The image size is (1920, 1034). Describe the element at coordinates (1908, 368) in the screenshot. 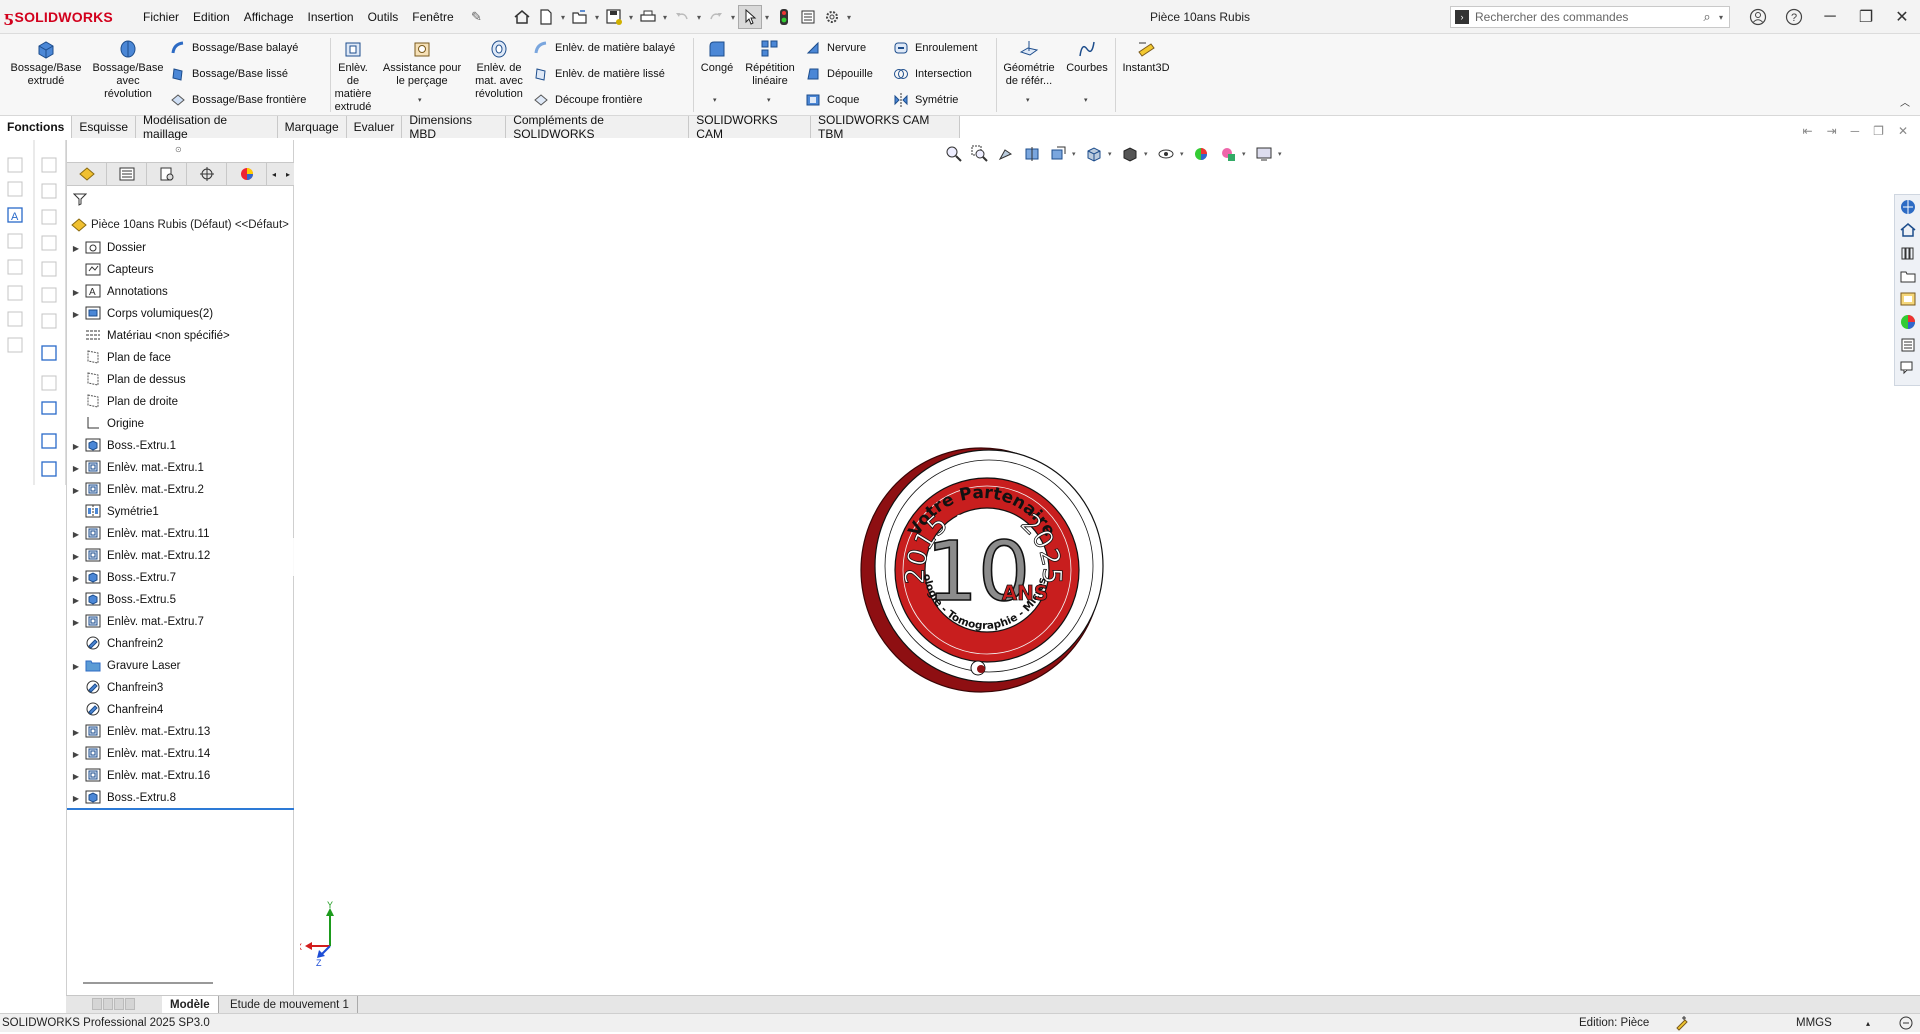

I see `forum-icon` at that location.